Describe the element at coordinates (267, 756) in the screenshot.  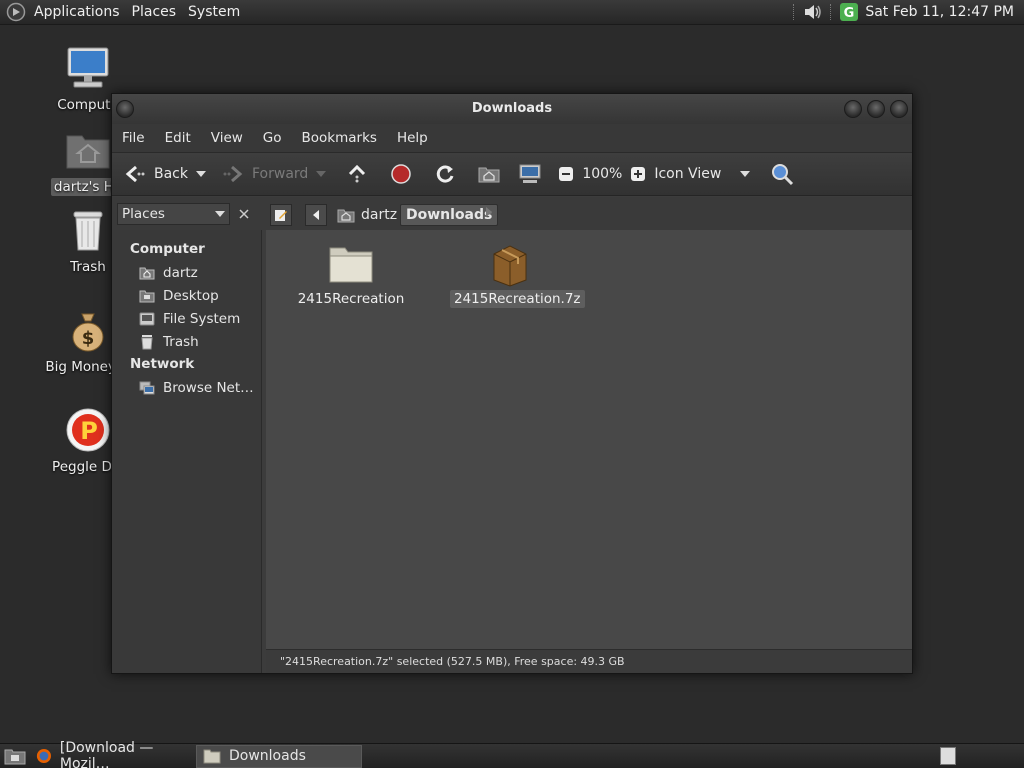
I see `taskbar-item-label: Downloads` at that location.